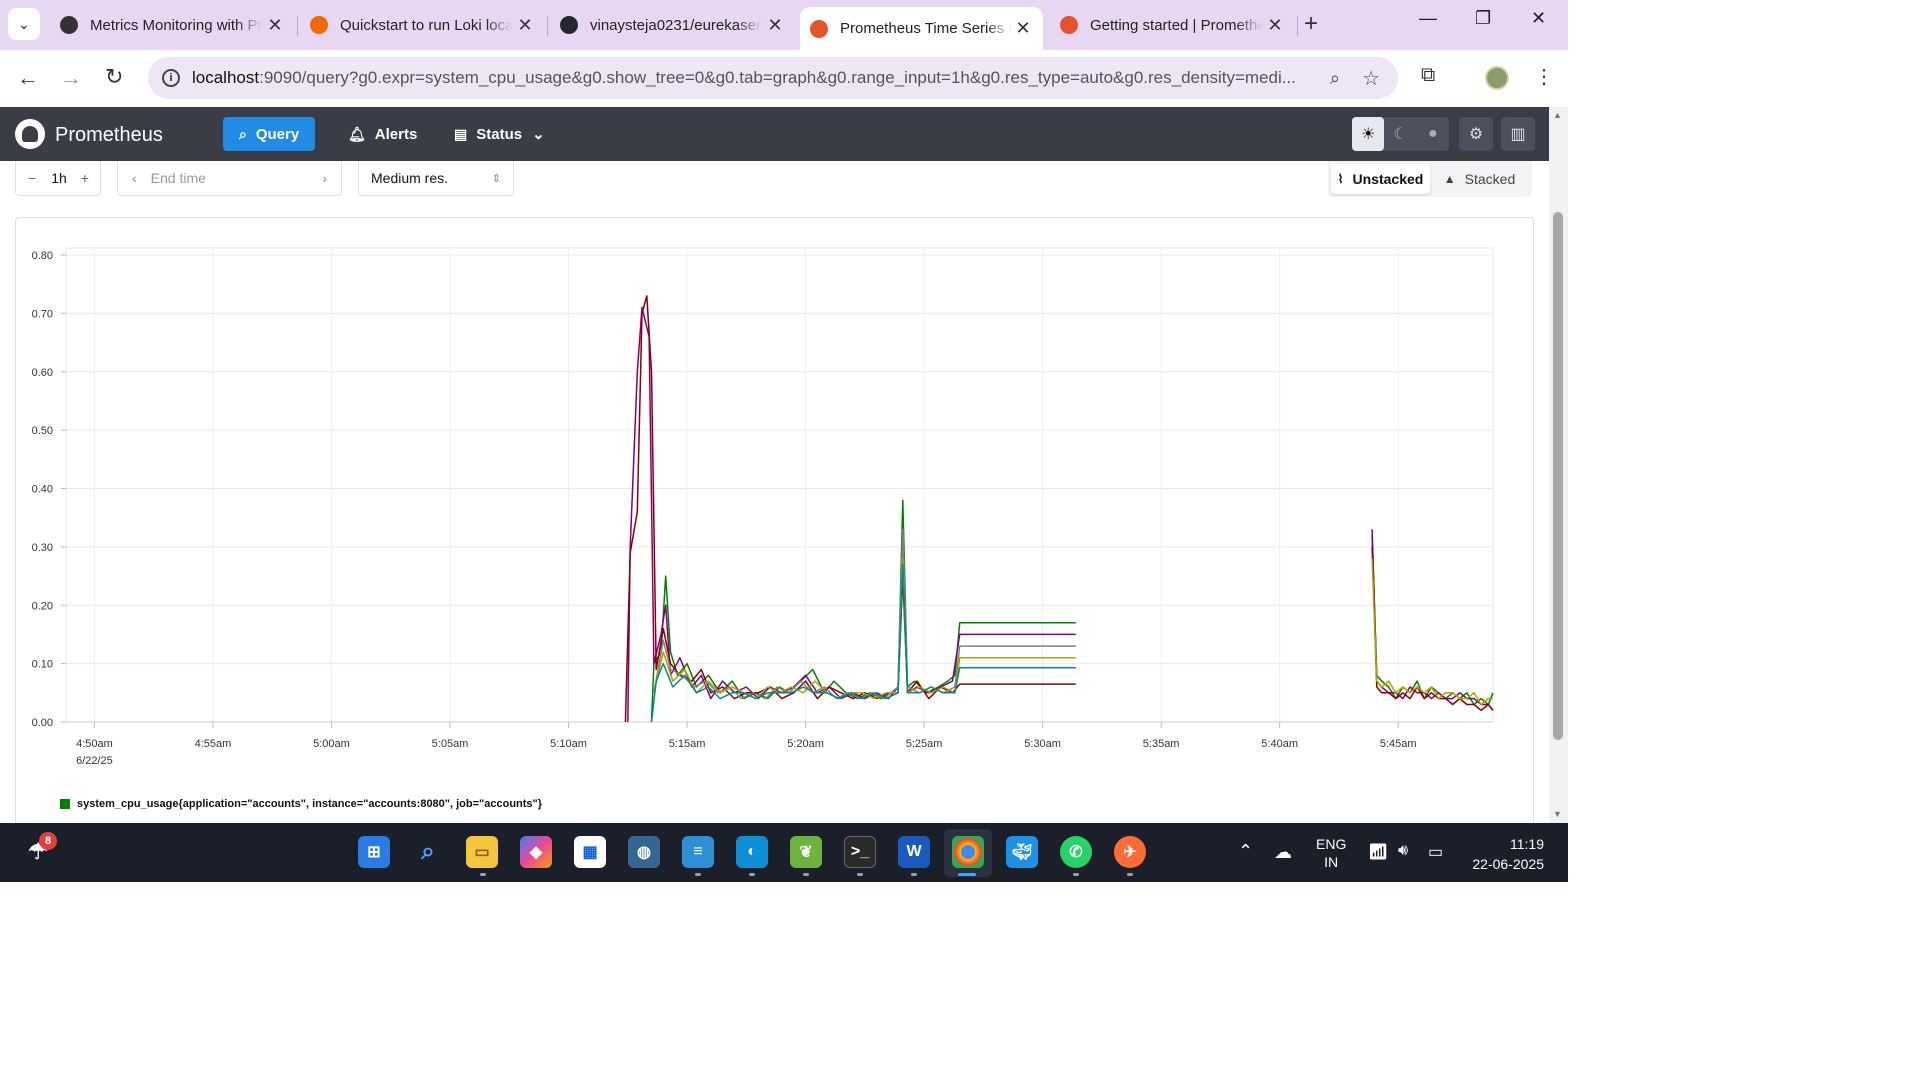 The width and height of the screenshot is (1920, 1080). I want to click on x-tick-date-label: 6/22/25, so click(94, 761).